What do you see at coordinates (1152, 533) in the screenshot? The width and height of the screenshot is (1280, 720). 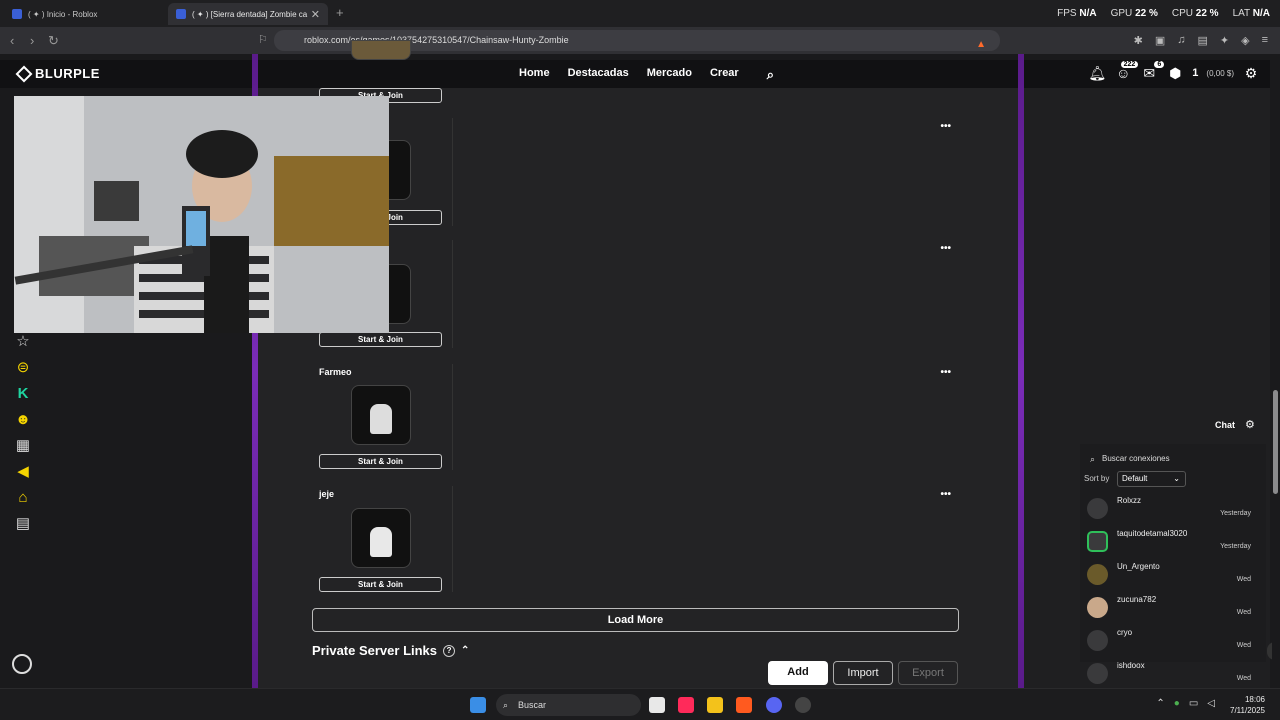 I see `connection-name: taquitodetamal3020` at bounding box center [1152, 533].